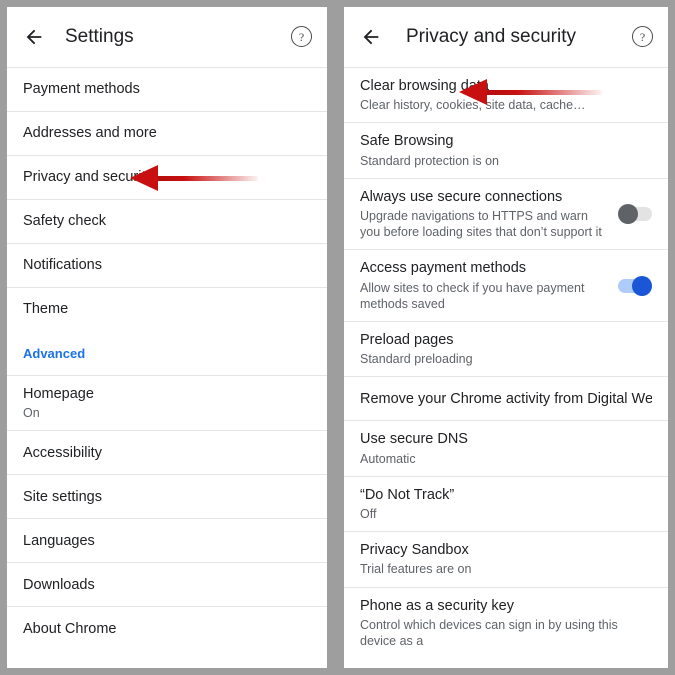 The image size is (675, 675). What do you see at coordinates (59, 584) in the screenshot?
I see `list-item-title: Downloads` at bounding box center [59, 584].